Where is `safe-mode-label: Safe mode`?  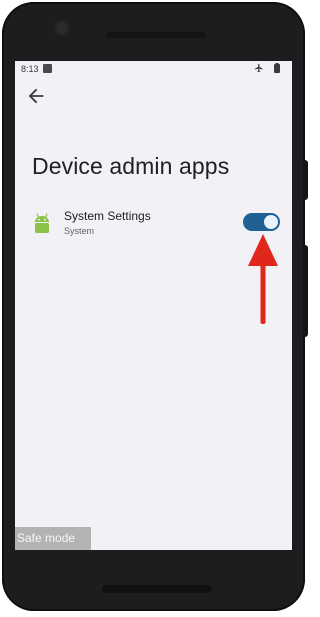
safe-mode-label: Safe mode is located at coordinates (53, 538).